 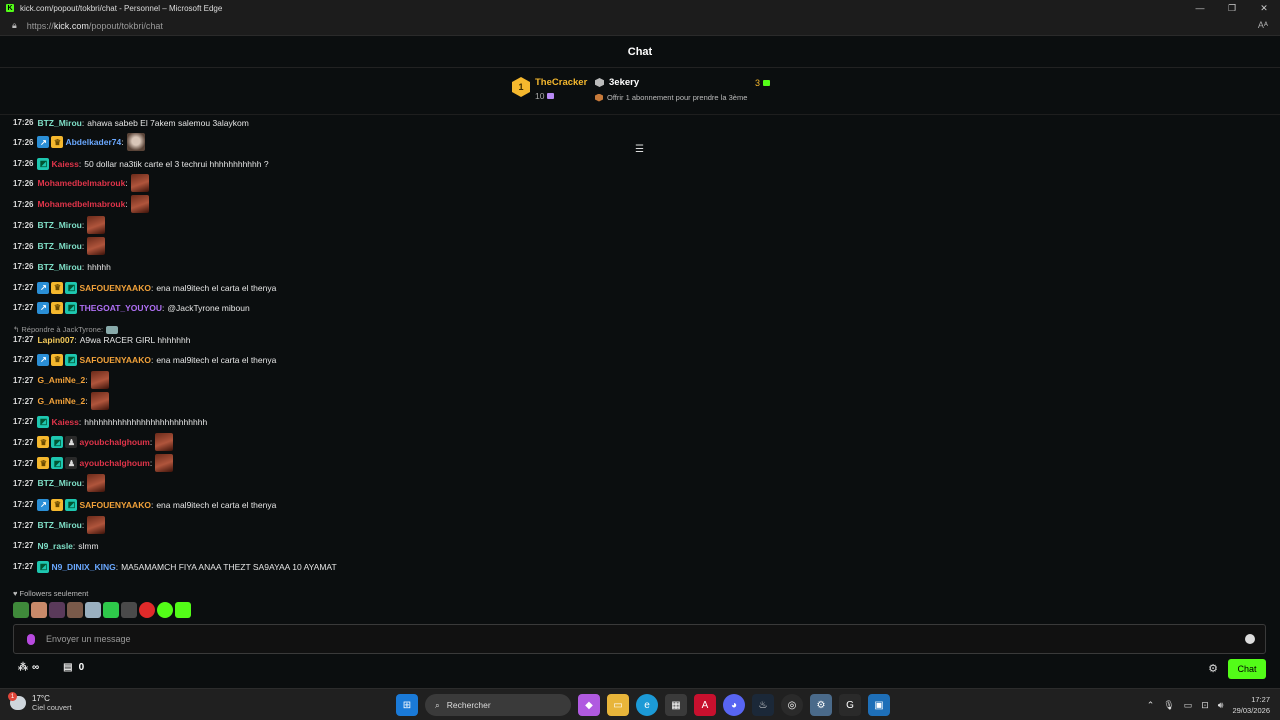 I want to click on chat-message: 17:27 Lapin007: A9wa RACER GIRL hhhhhhh, so click(x=101, y=339).